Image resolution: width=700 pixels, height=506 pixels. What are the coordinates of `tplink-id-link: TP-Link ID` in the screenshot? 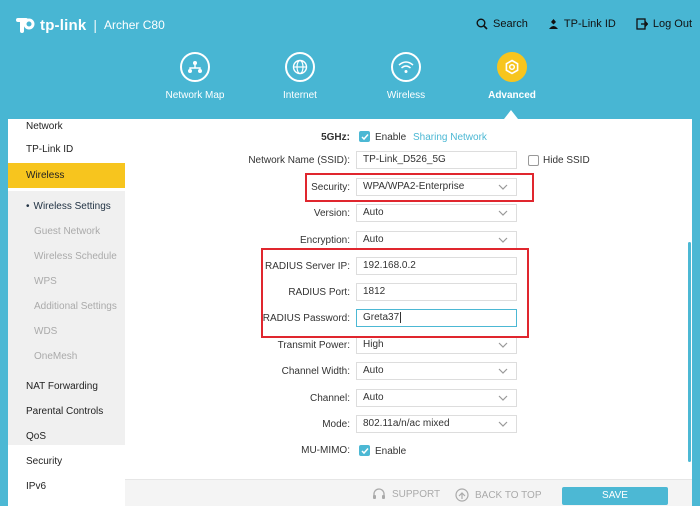 It's located at (582, 24).